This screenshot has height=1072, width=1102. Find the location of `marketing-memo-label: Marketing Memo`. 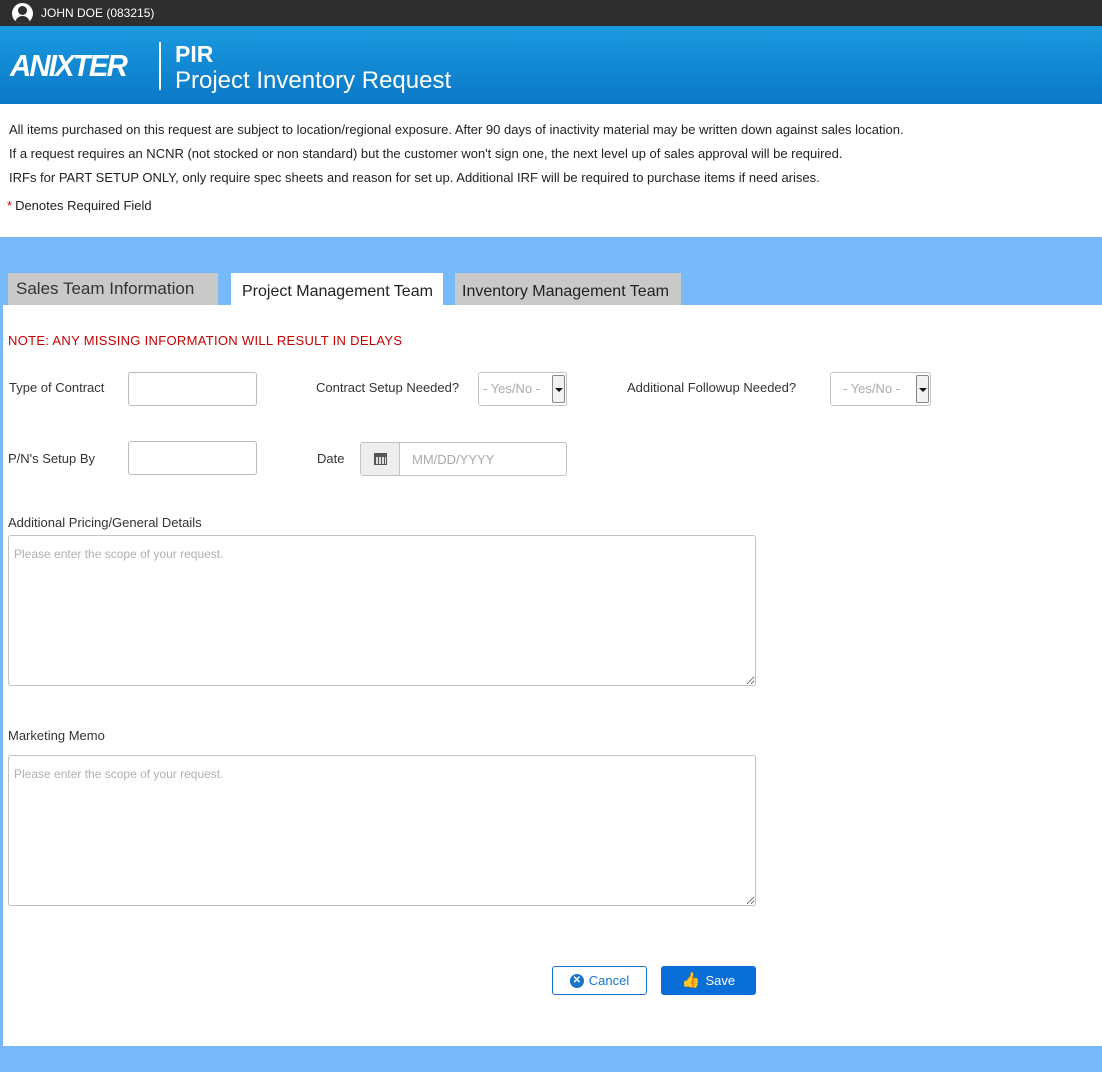

marketing-memo-label: Marketing Memo is located at coordinates (56, 735).